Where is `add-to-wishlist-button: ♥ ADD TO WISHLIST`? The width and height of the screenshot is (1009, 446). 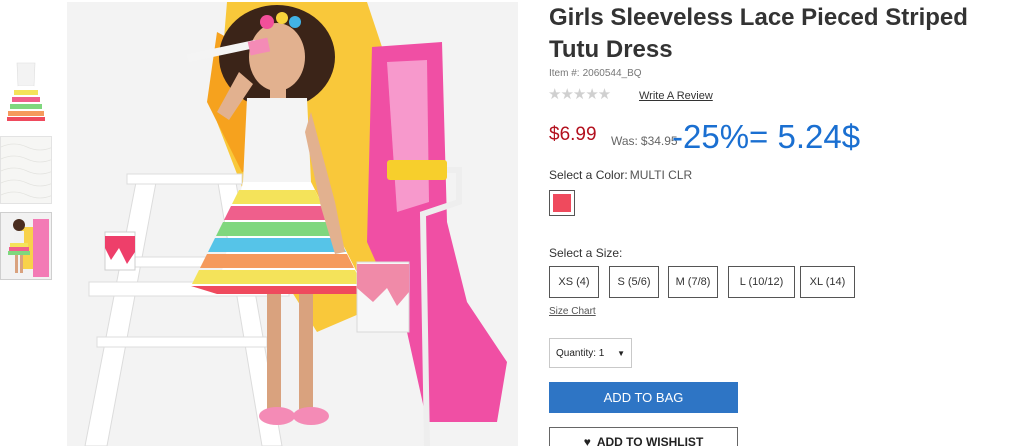 add-to-wishlist-button: ♥ ADD TO WISHLIST is located at coordinates (643, 436).